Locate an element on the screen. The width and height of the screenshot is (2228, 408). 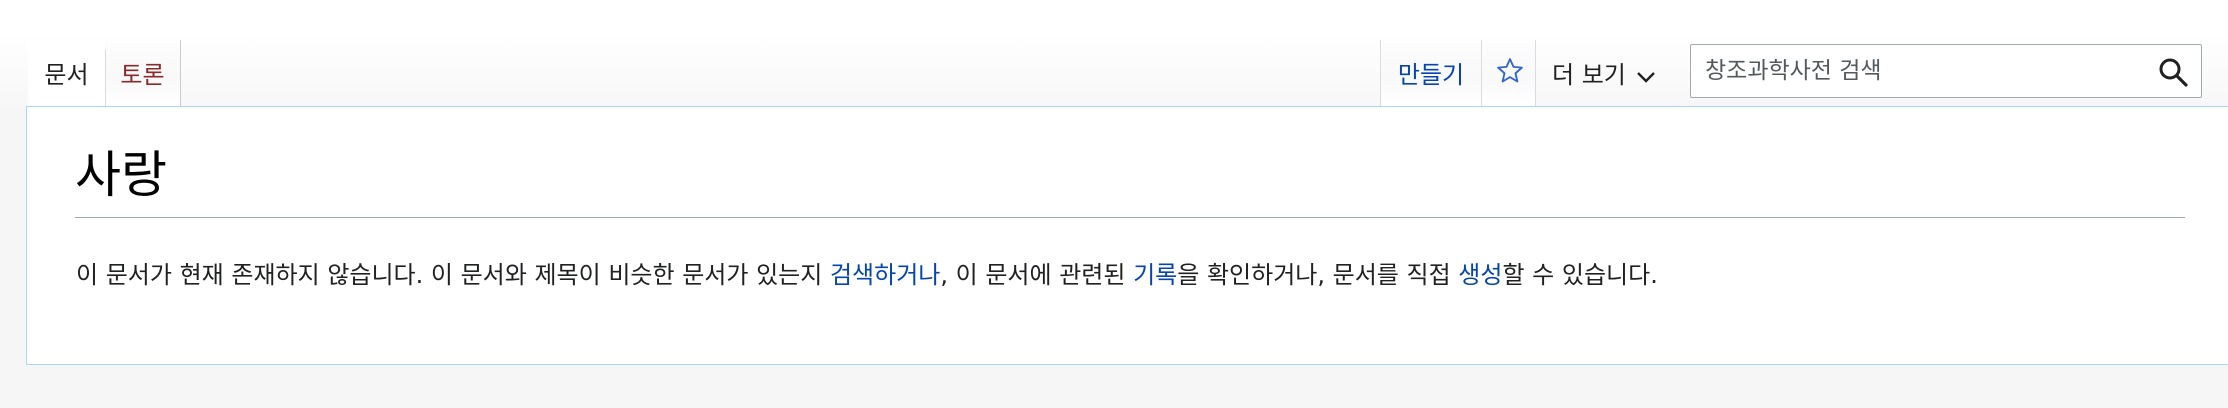
tab-create-label: 만들기 is located at coordinates (1431, 75).